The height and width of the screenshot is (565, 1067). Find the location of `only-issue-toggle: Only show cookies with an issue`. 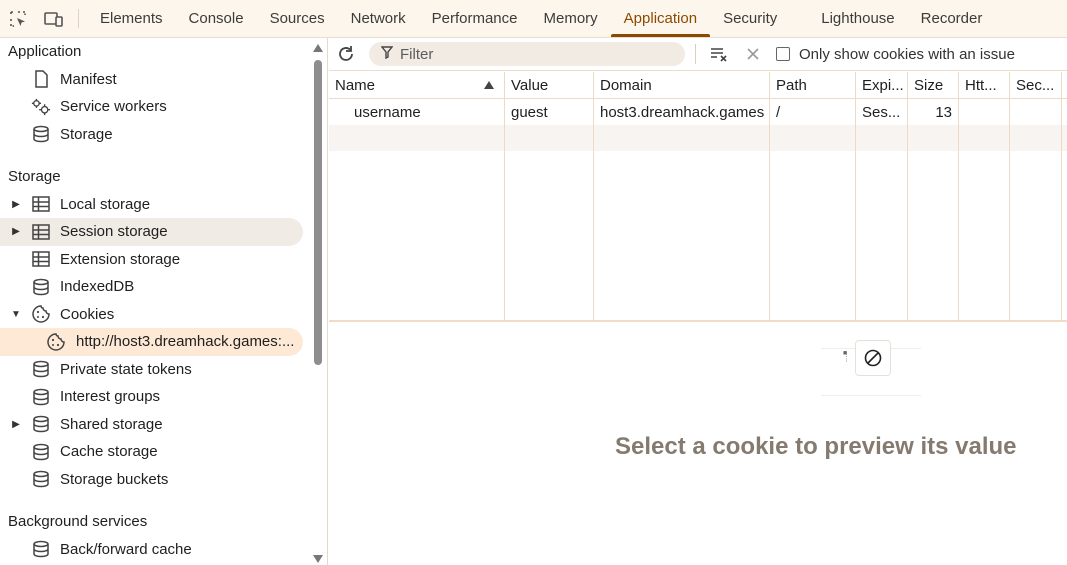

only-issue-toggle: Only show cookies with an issue is located at coordinates (895, 54).